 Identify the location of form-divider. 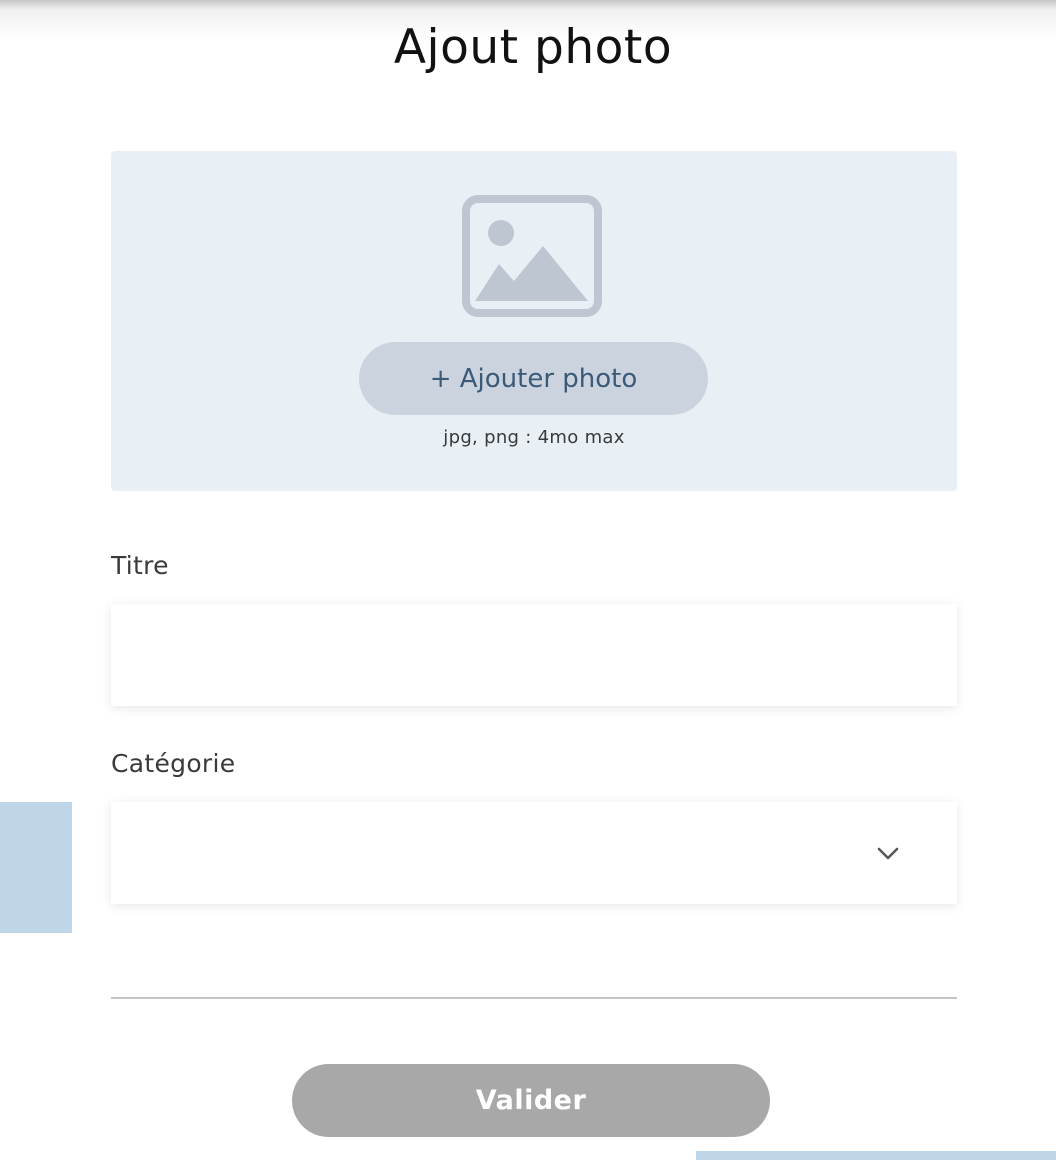
(534, 998).